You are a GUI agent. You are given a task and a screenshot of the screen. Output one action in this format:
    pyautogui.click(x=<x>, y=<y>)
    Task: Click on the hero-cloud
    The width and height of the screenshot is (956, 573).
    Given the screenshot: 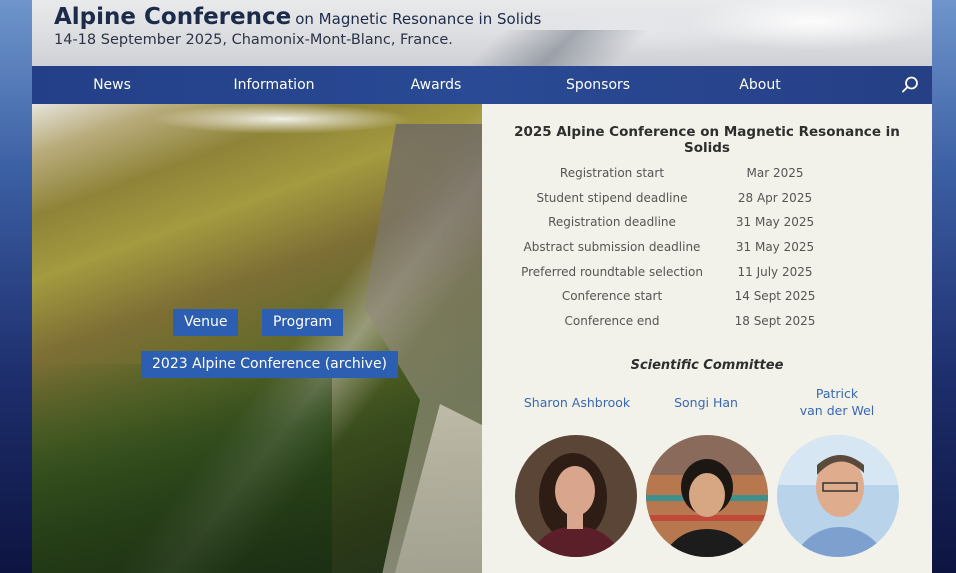 What is the action you would take?
    pyautogui.click(x=282, y=119)
    